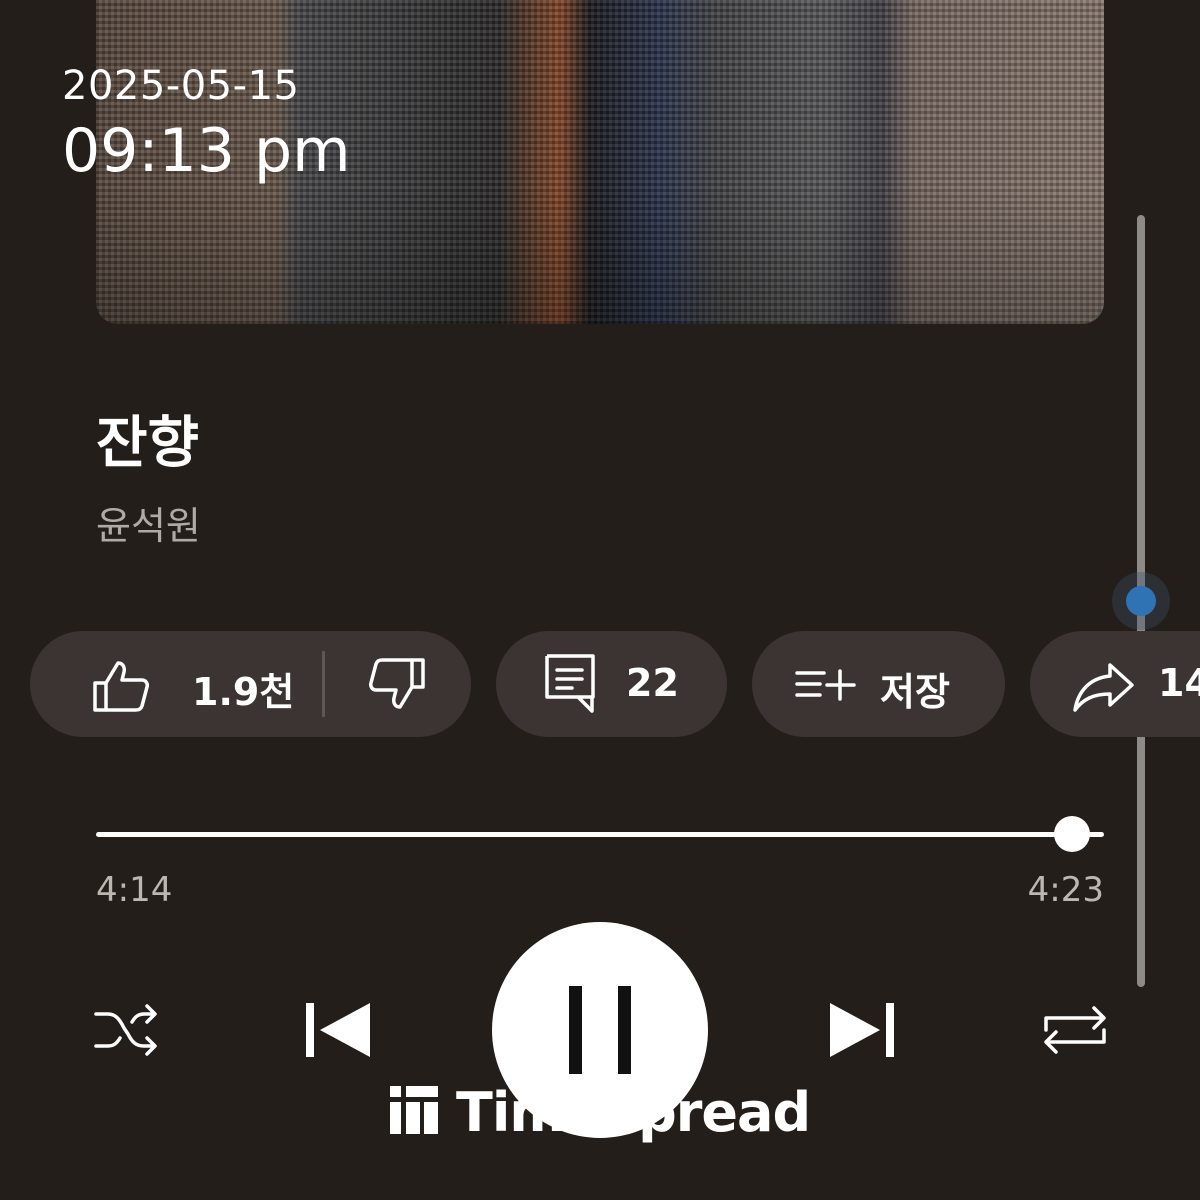 This screenshot has width=1200, height=1200. I want to click on repeat-icon, so click(1075, 1032).